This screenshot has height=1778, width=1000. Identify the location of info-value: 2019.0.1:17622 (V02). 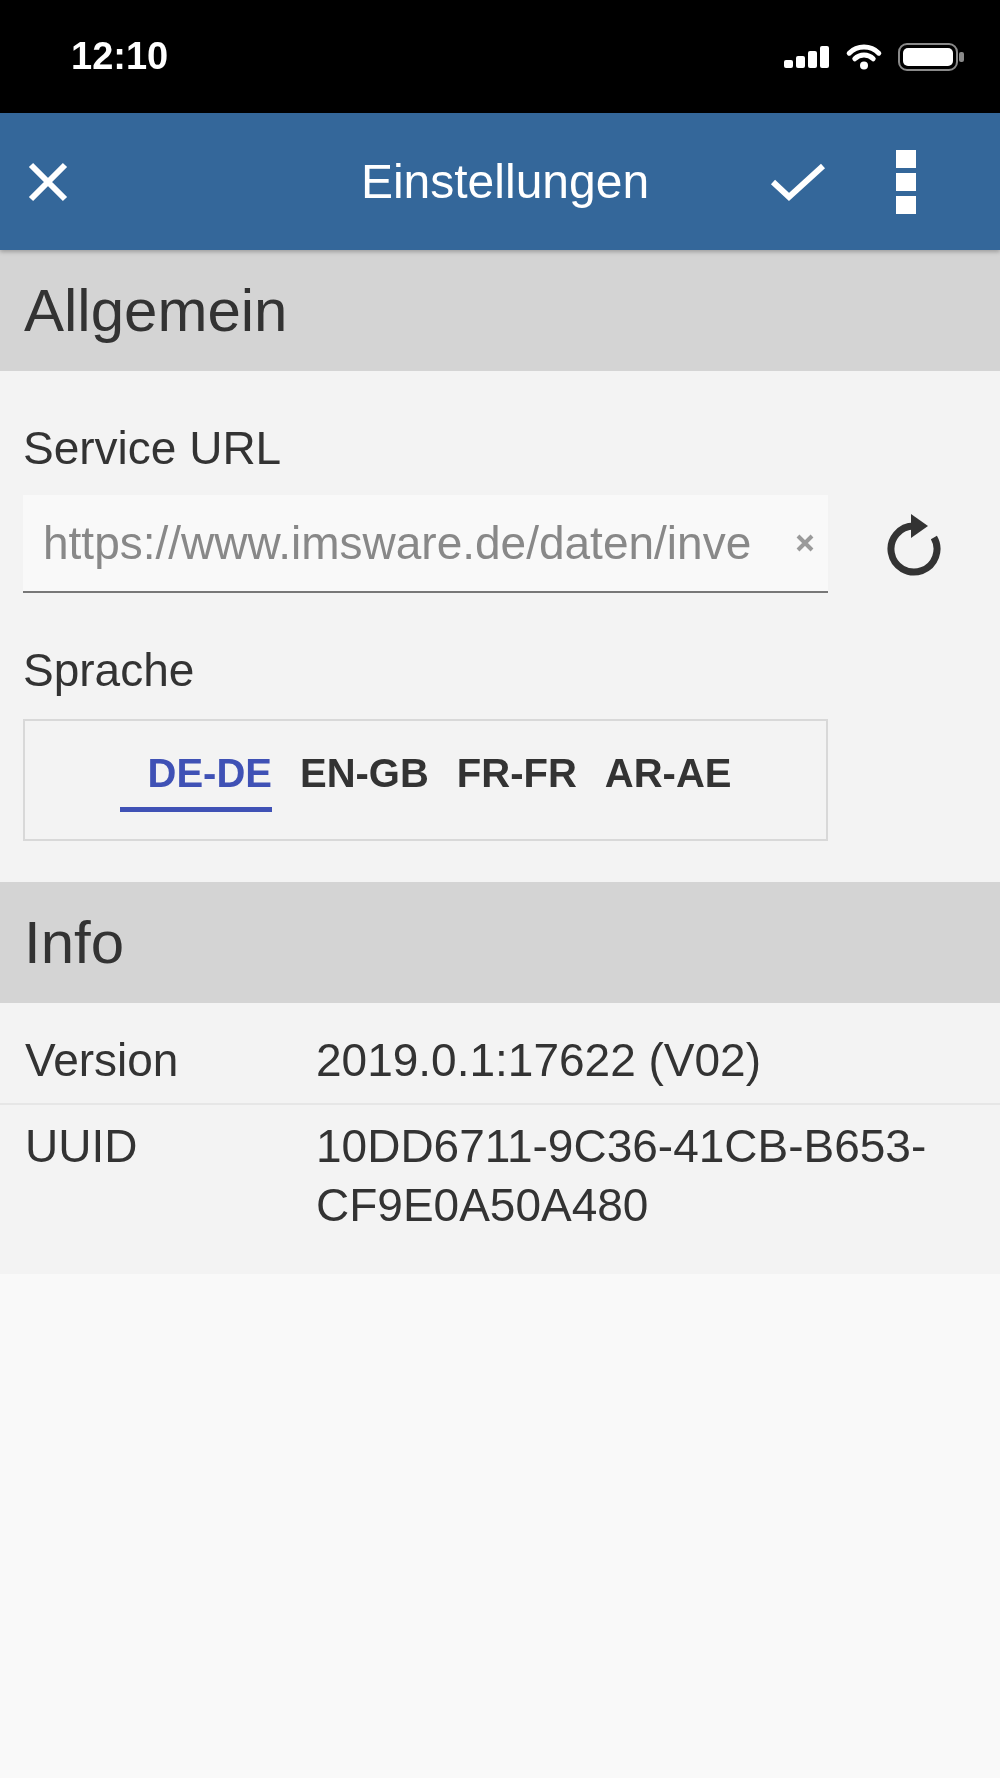
(539, 1060).